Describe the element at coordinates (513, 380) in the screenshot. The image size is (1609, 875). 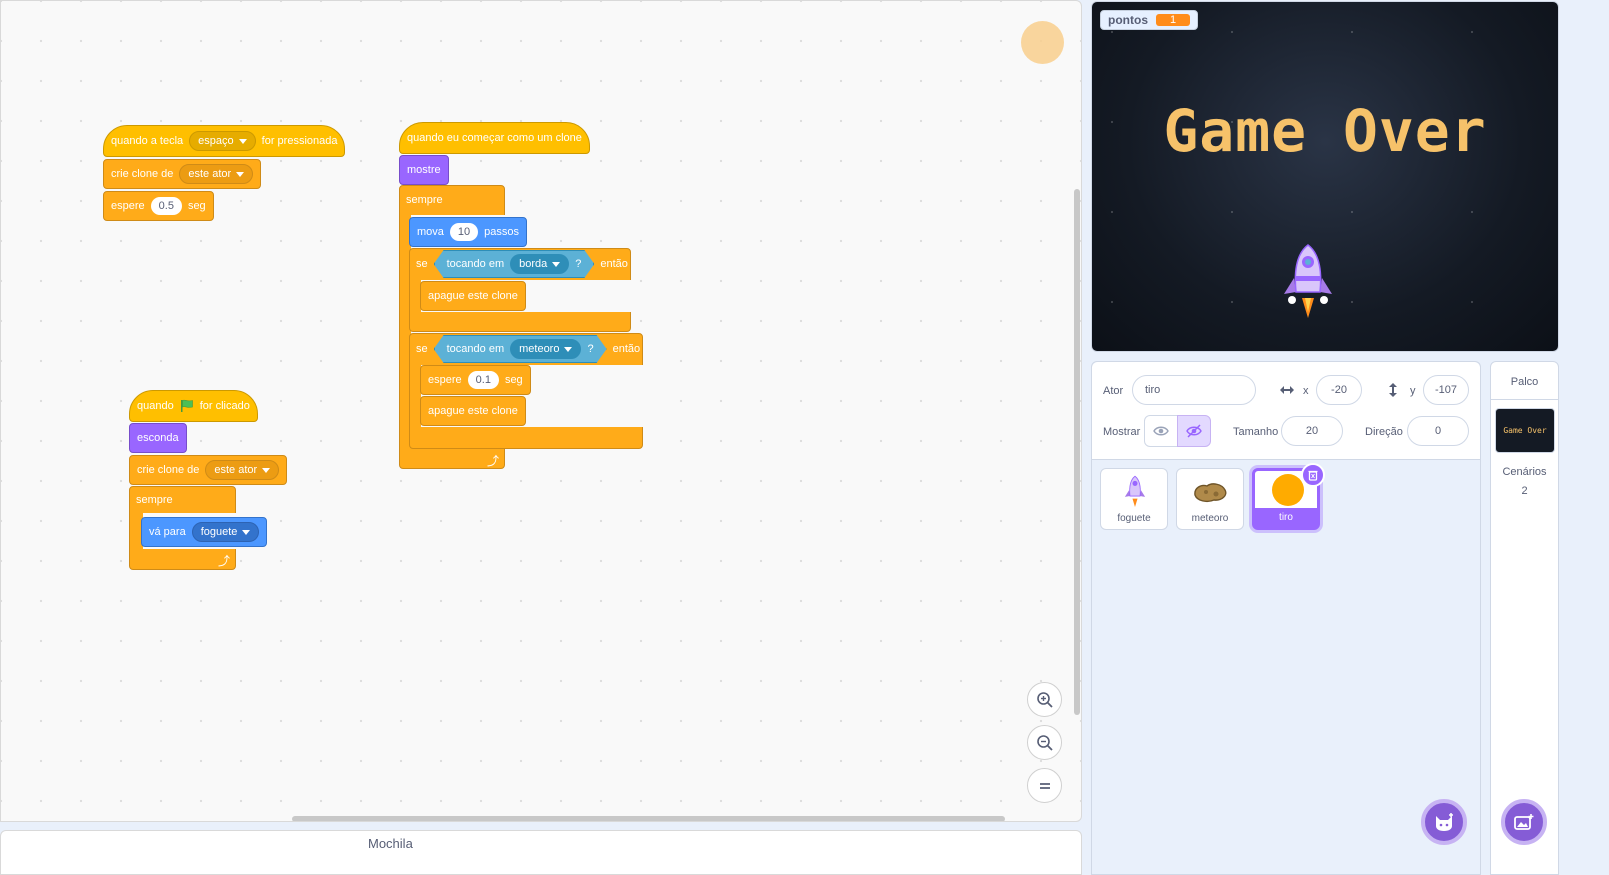
I see `block-text: seg` at that location.